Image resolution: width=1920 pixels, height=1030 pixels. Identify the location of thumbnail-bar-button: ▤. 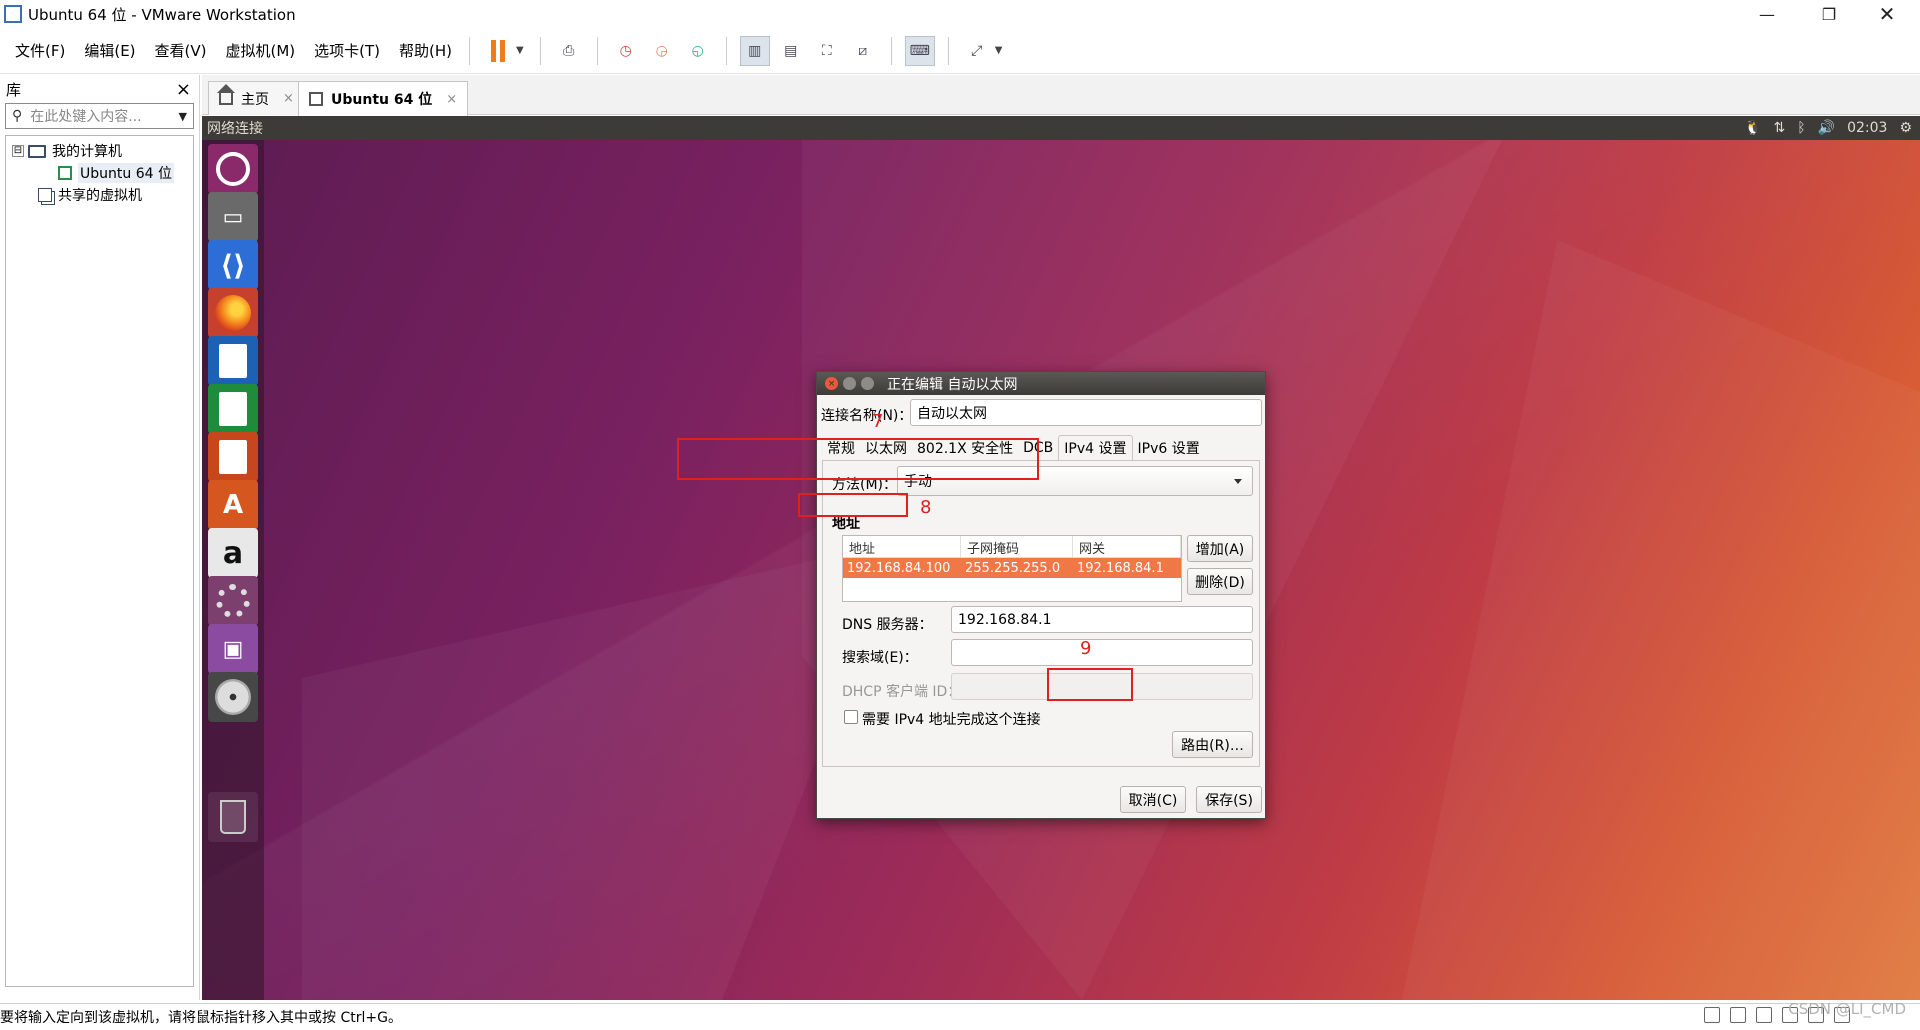
(791, 51).